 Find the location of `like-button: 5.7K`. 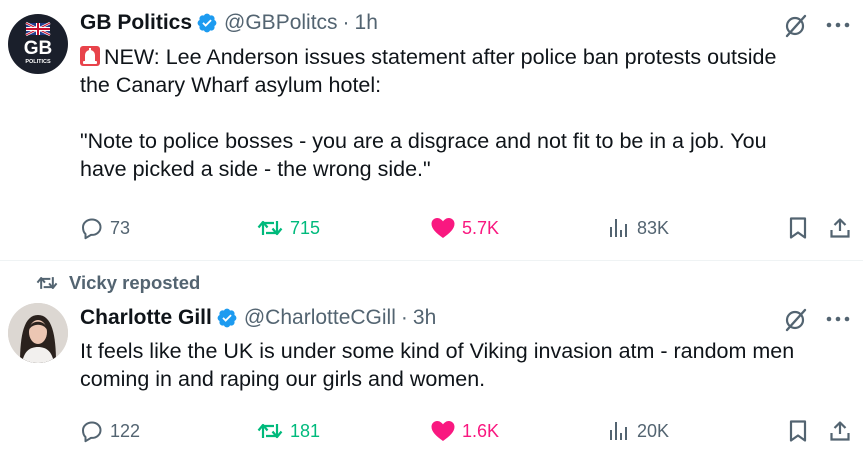

like-button: 5.7K is located at coordinates (464, 228).